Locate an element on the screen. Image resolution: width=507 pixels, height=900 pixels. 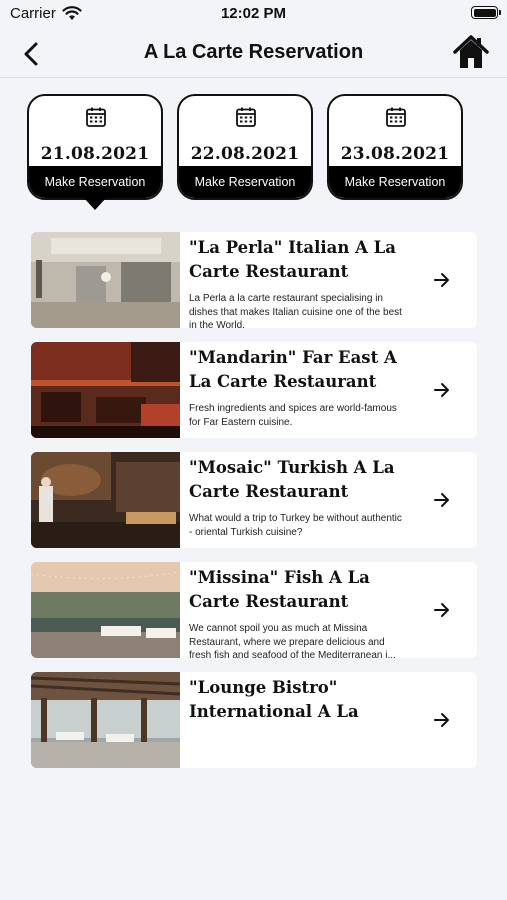
clock: 12:02 PM is located at coordinates (253, 13).